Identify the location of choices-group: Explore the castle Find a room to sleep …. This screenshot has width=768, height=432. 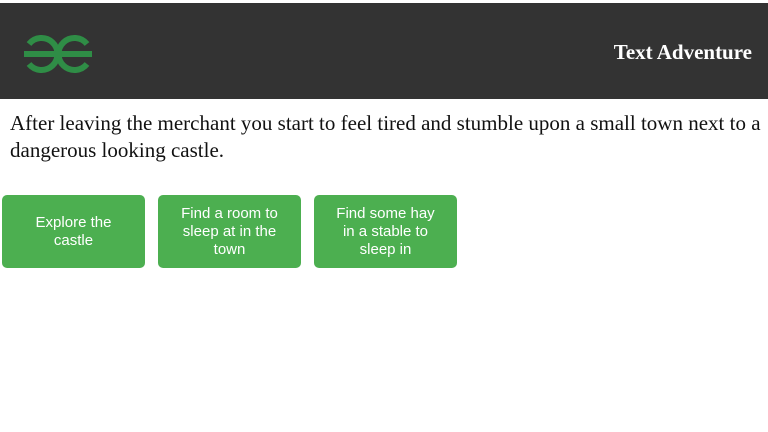
(262, 231).